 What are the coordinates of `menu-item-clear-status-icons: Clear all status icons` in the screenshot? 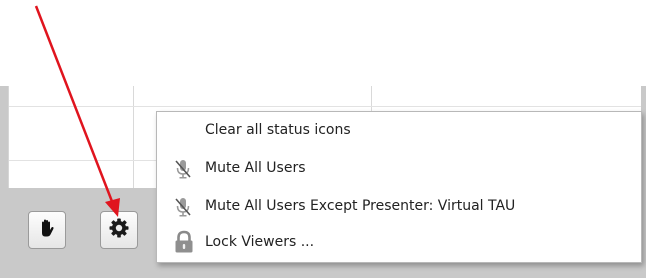 It's located at (399, 131).